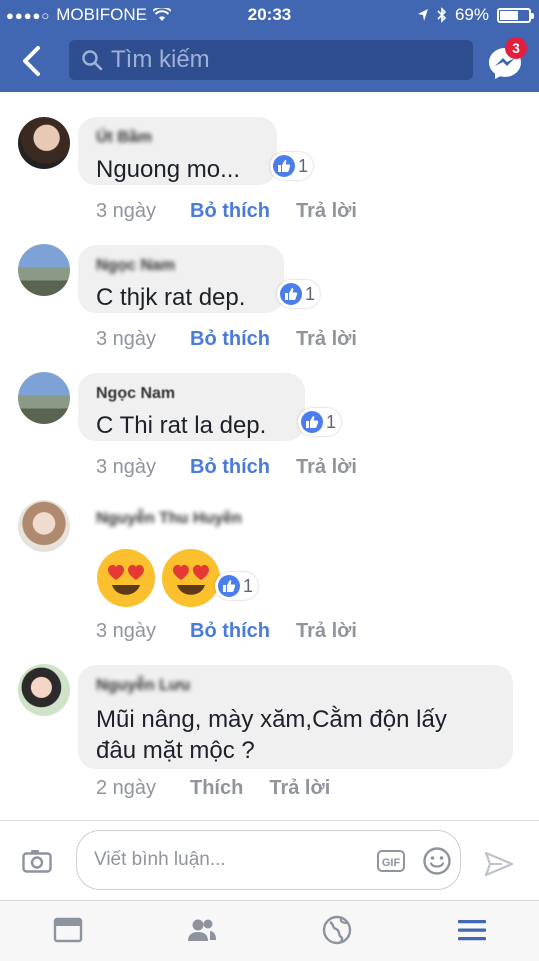 The height and width of the screenshot is (961, 539). Describe the element at coordinates (472, 930) in the screenshot. I see `menu-icon` at that location.